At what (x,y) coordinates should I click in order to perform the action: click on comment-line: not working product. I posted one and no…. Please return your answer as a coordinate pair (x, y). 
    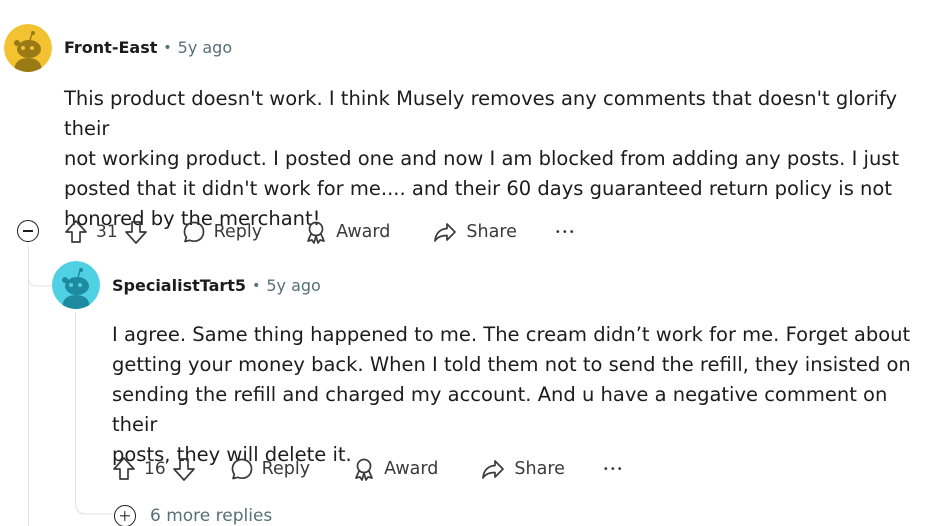
    Looking at the image, I should click on (482, 158).